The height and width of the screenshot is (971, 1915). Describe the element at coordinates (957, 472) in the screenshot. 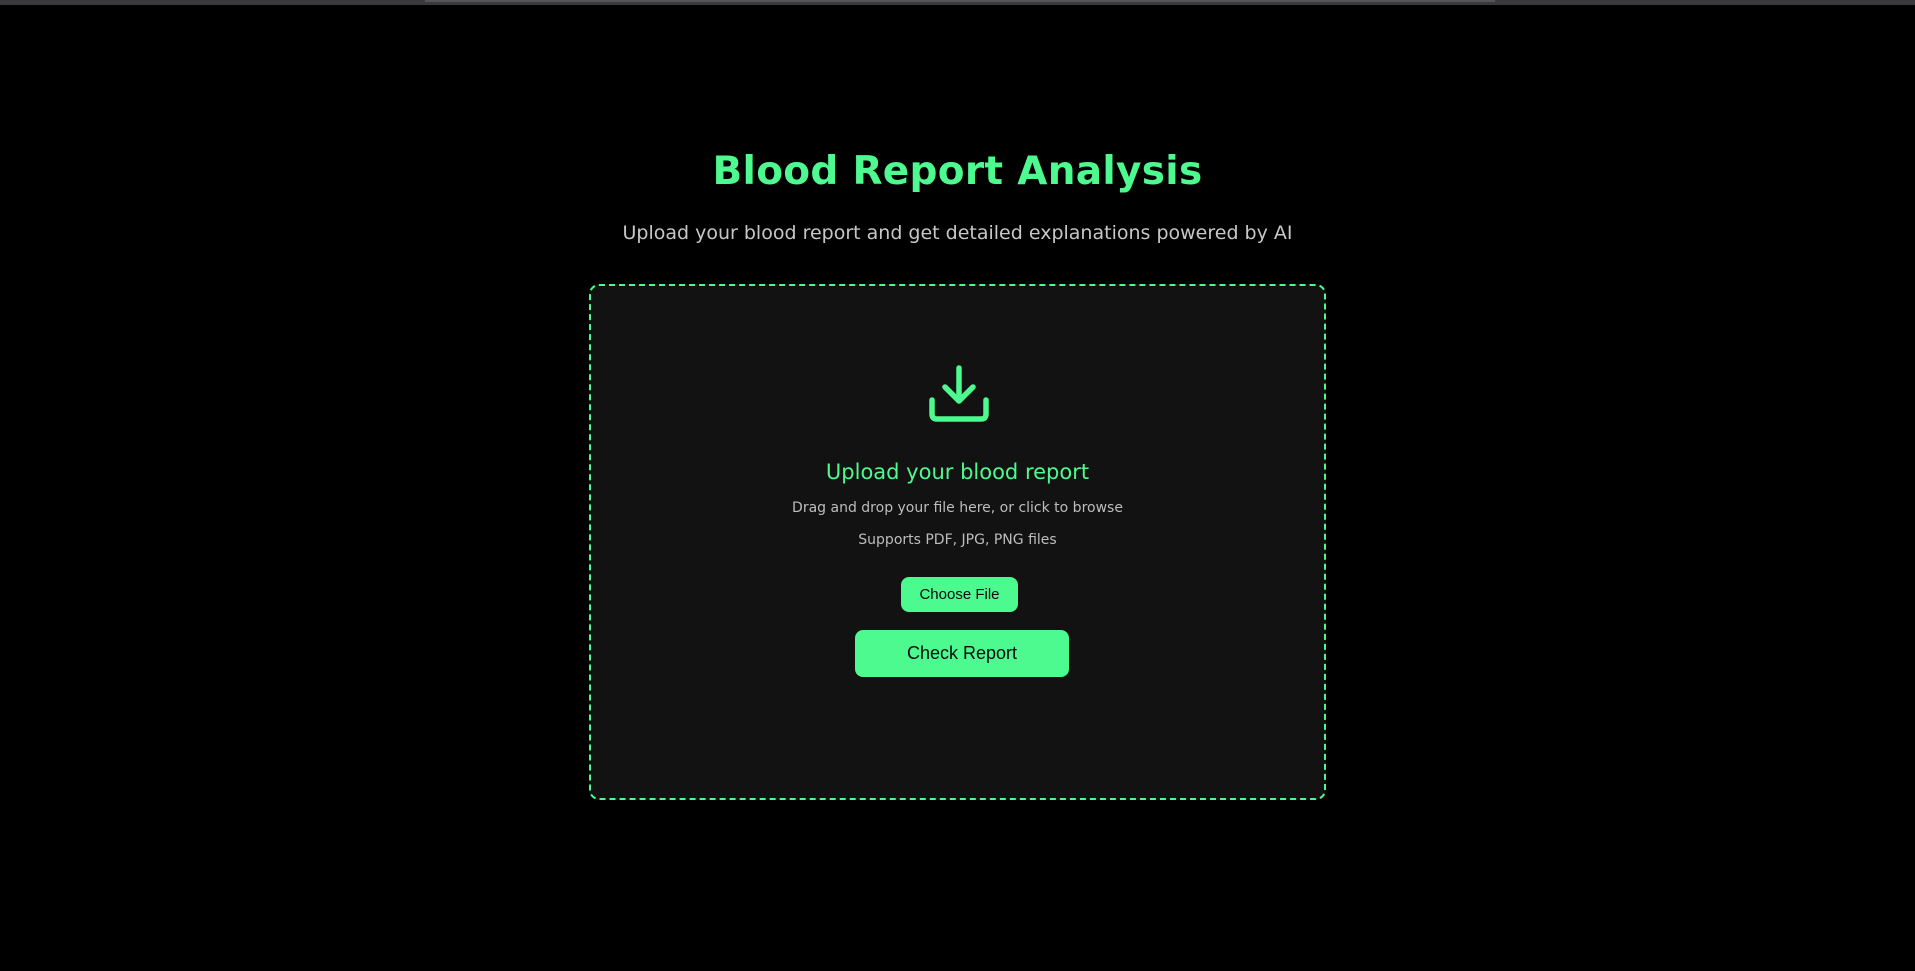

I see `upload-heading: Upload your blood report` at that location.